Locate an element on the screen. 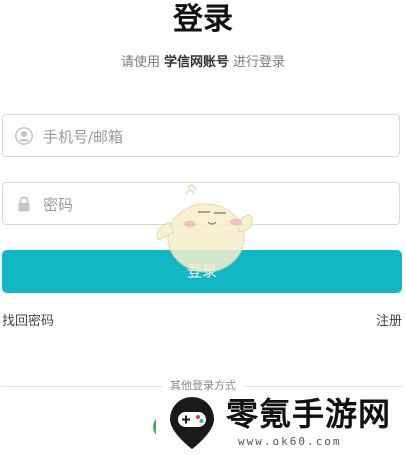  watermark: 零氪手游网 www.ok60.com is located at coordinates (281, 423).